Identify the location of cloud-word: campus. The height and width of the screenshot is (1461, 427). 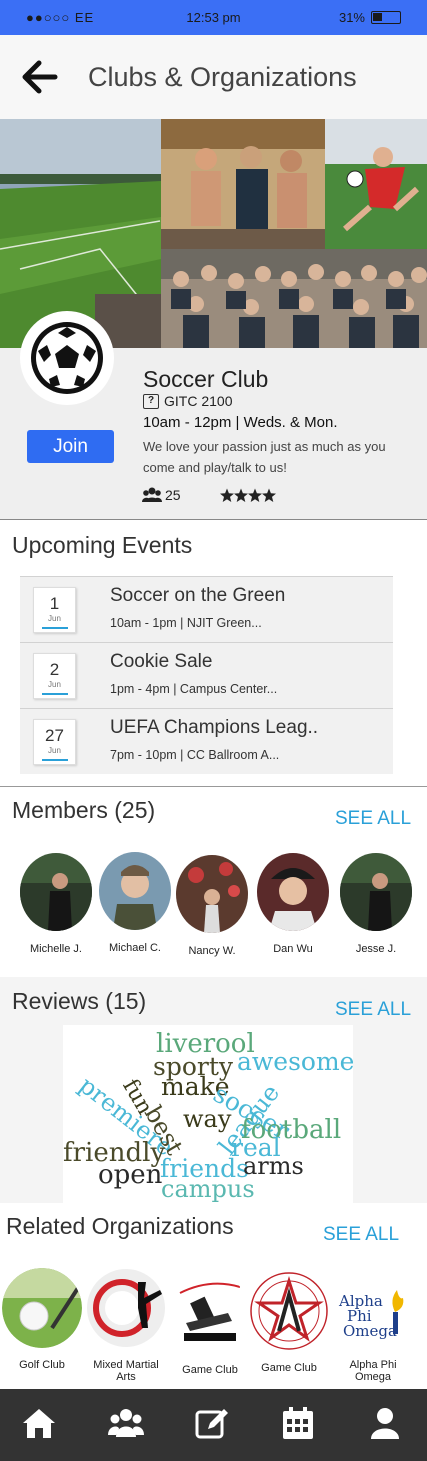
(208, 1189).